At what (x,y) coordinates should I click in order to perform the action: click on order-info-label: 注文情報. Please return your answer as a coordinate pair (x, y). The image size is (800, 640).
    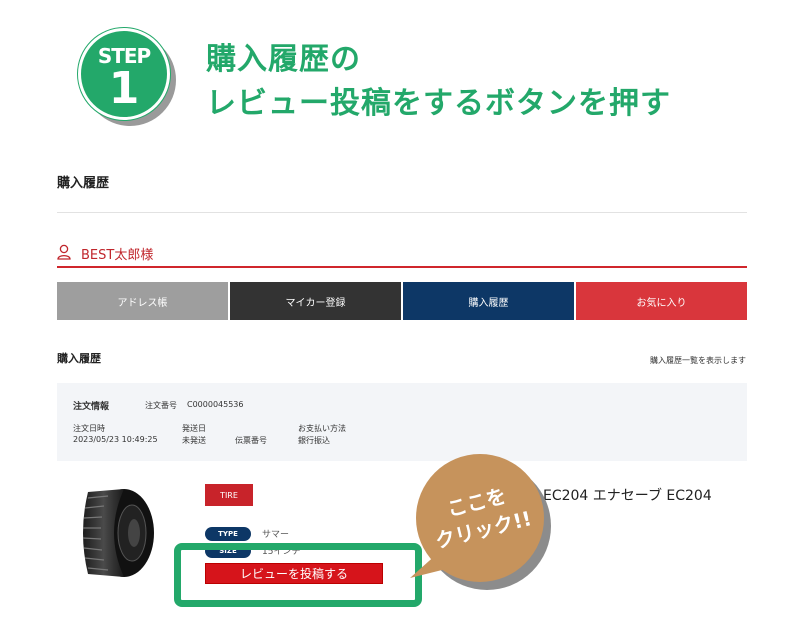
    Looking at the image, I should click on (91, 407).